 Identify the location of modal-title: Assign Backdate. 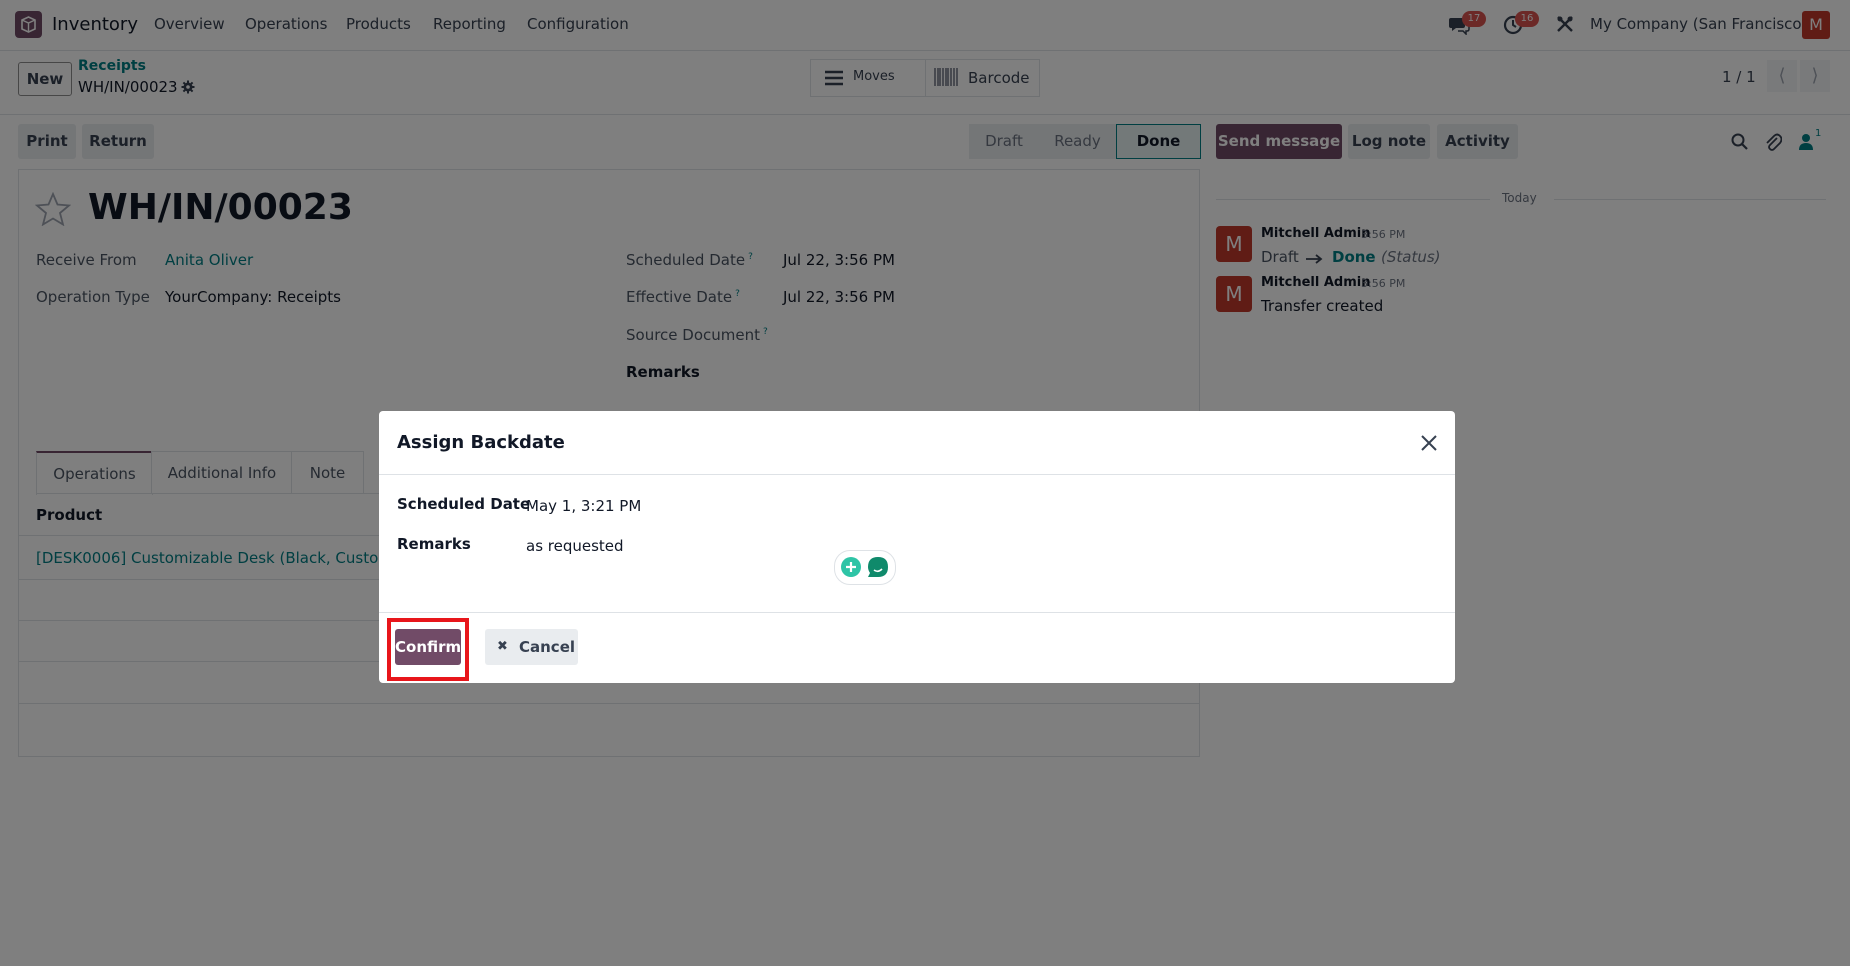
(481, 442).